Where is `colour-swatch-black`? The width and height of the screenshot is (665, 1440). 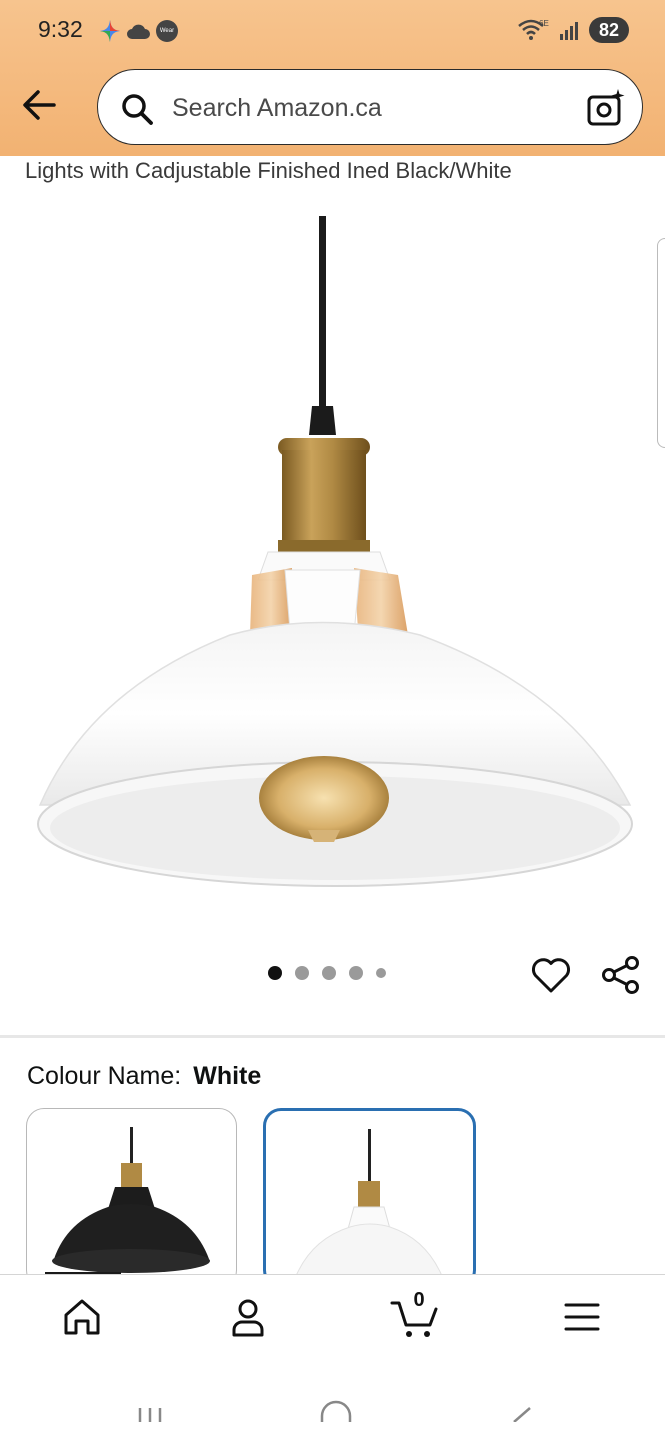 colour-swatch-black is located at coordinates (131, 1198).